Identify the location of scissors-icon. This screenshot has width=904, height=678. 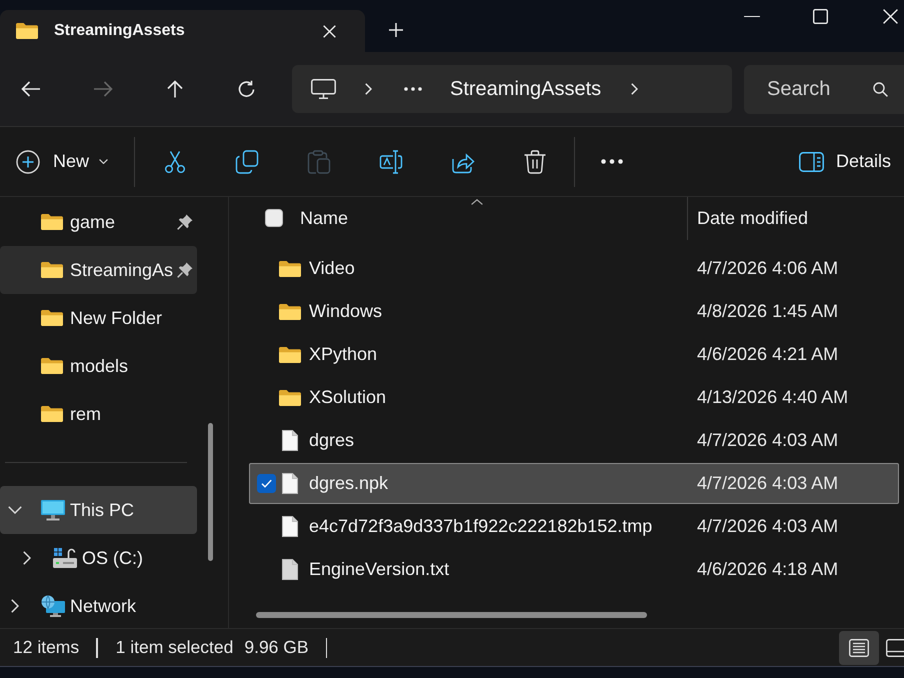
(175, 162).